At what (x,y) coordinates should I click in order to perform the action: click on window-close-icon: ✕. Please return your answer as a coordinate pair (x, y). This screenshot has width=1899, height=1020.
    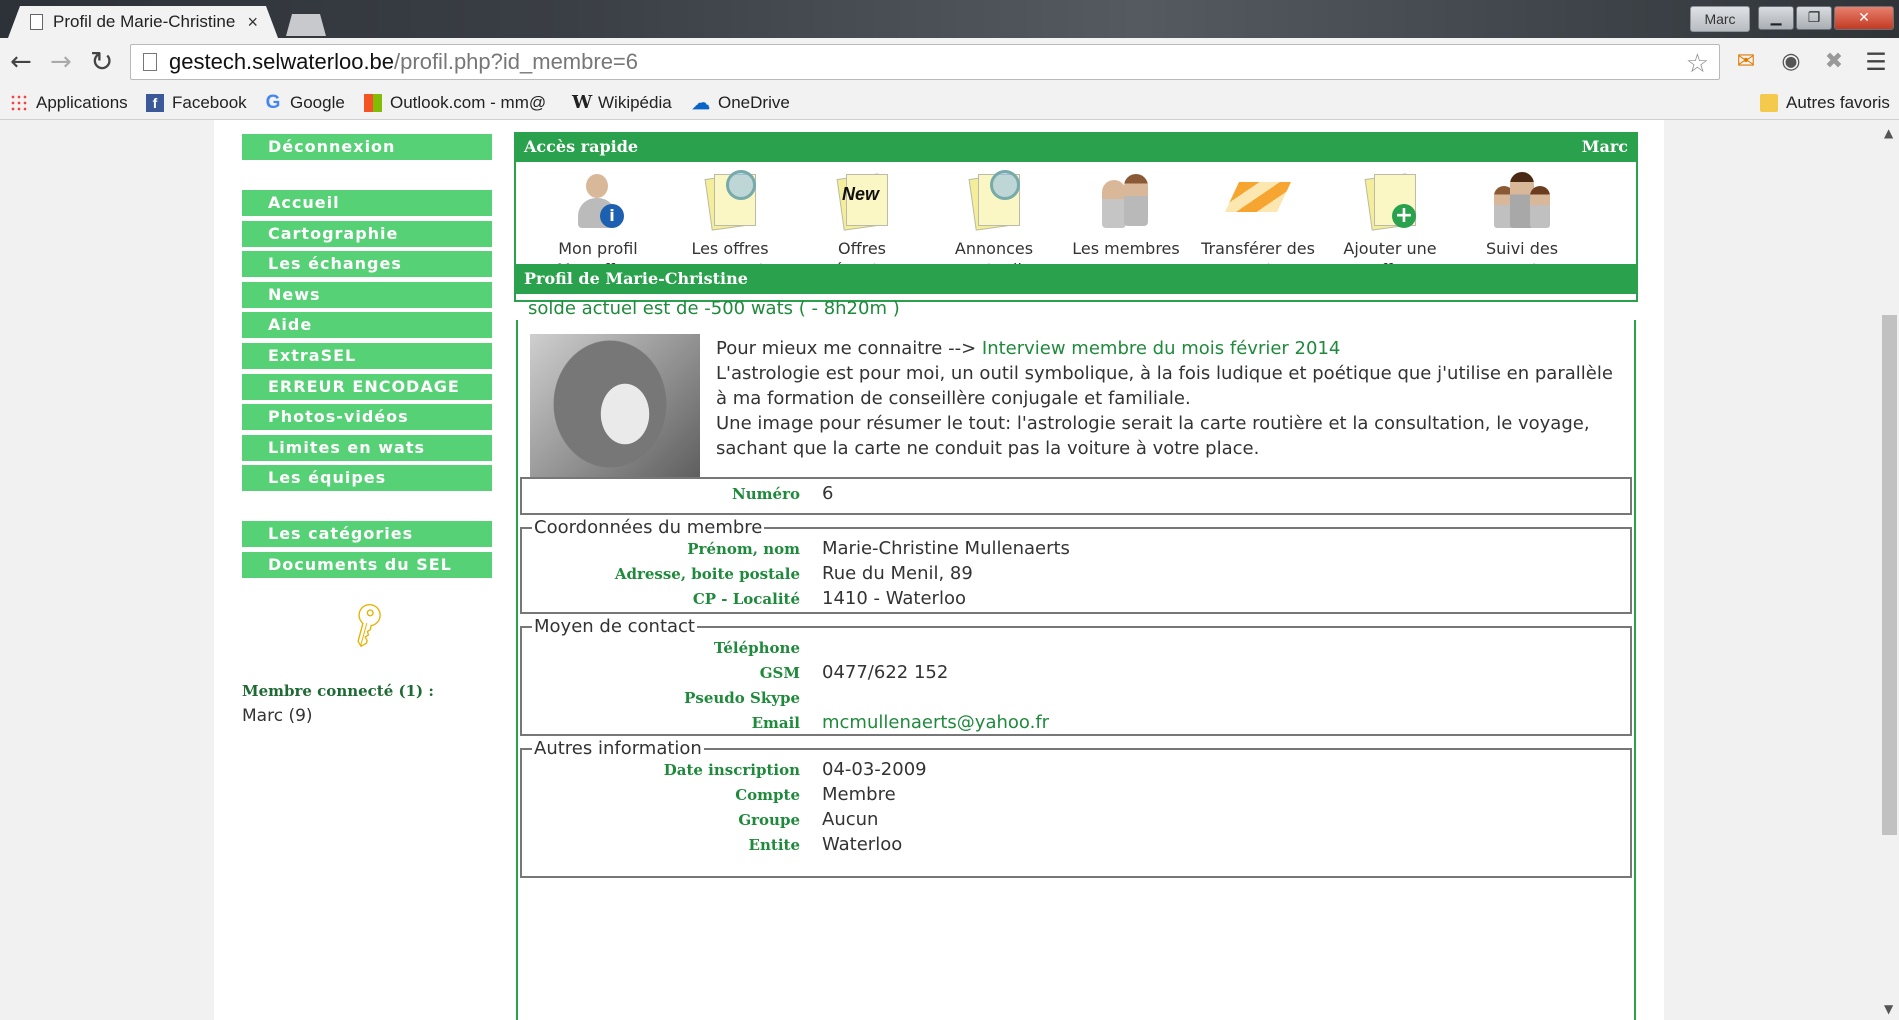
    Looking at the image, I should click on (1864, 18).